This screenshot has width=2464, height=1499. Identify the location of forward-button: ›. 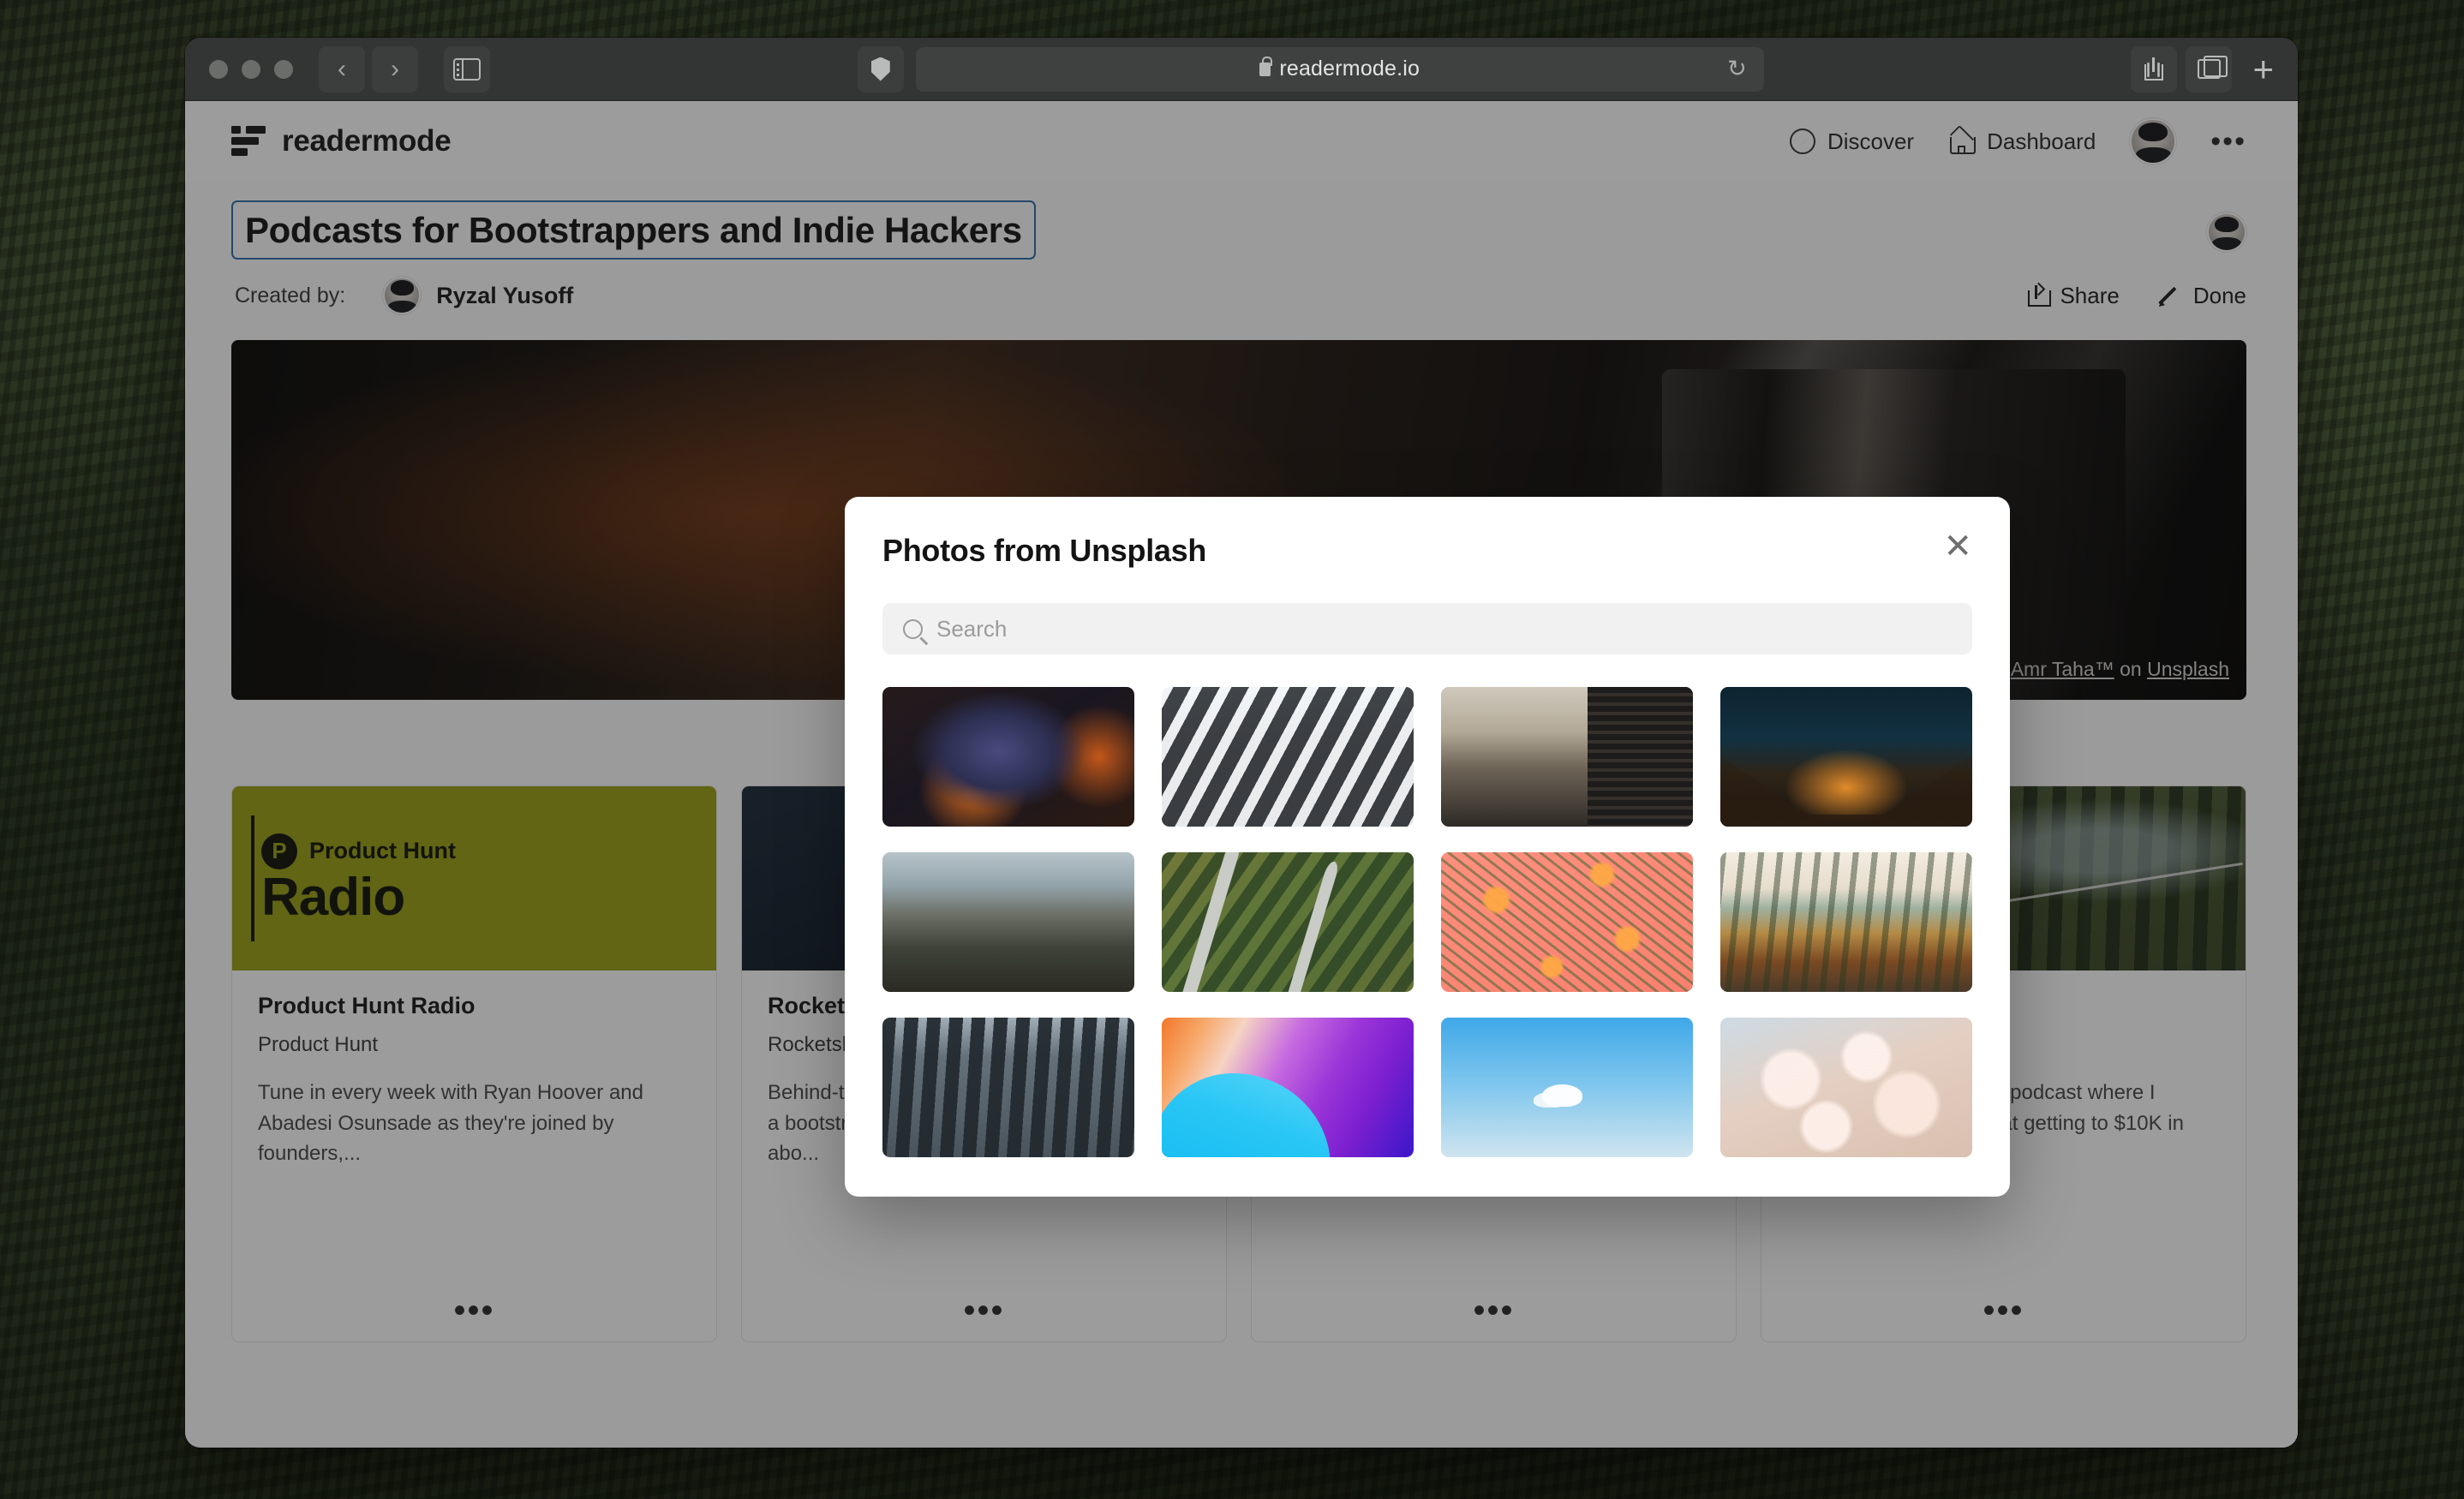
(395, 69).